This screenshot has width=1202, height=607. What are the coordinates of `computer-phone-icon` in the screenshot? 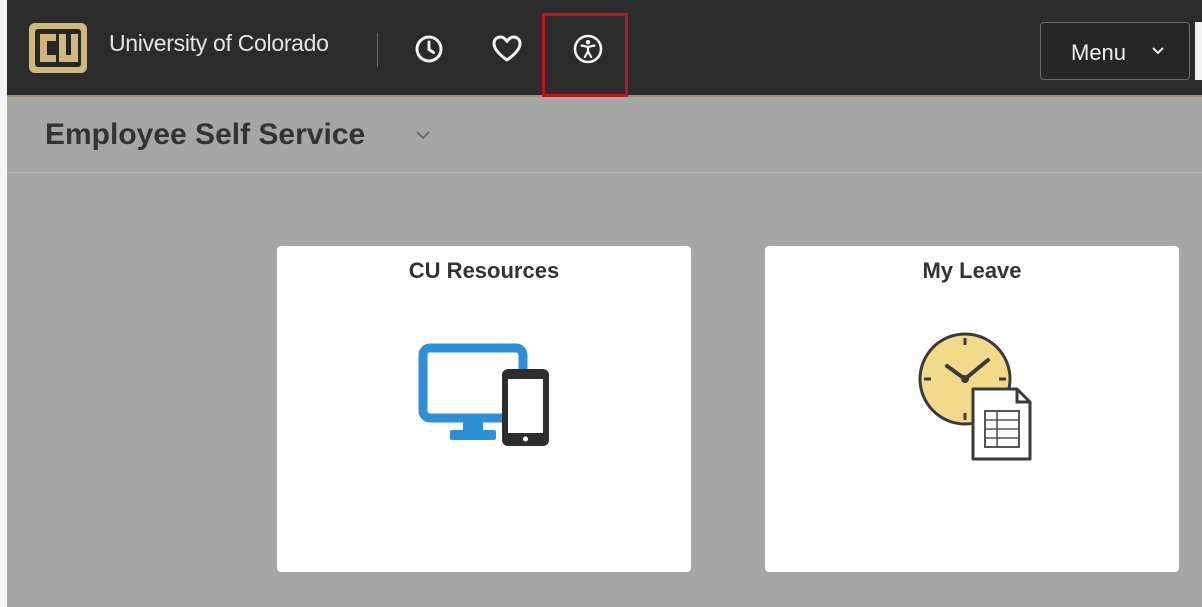 It's located at (483, 394).